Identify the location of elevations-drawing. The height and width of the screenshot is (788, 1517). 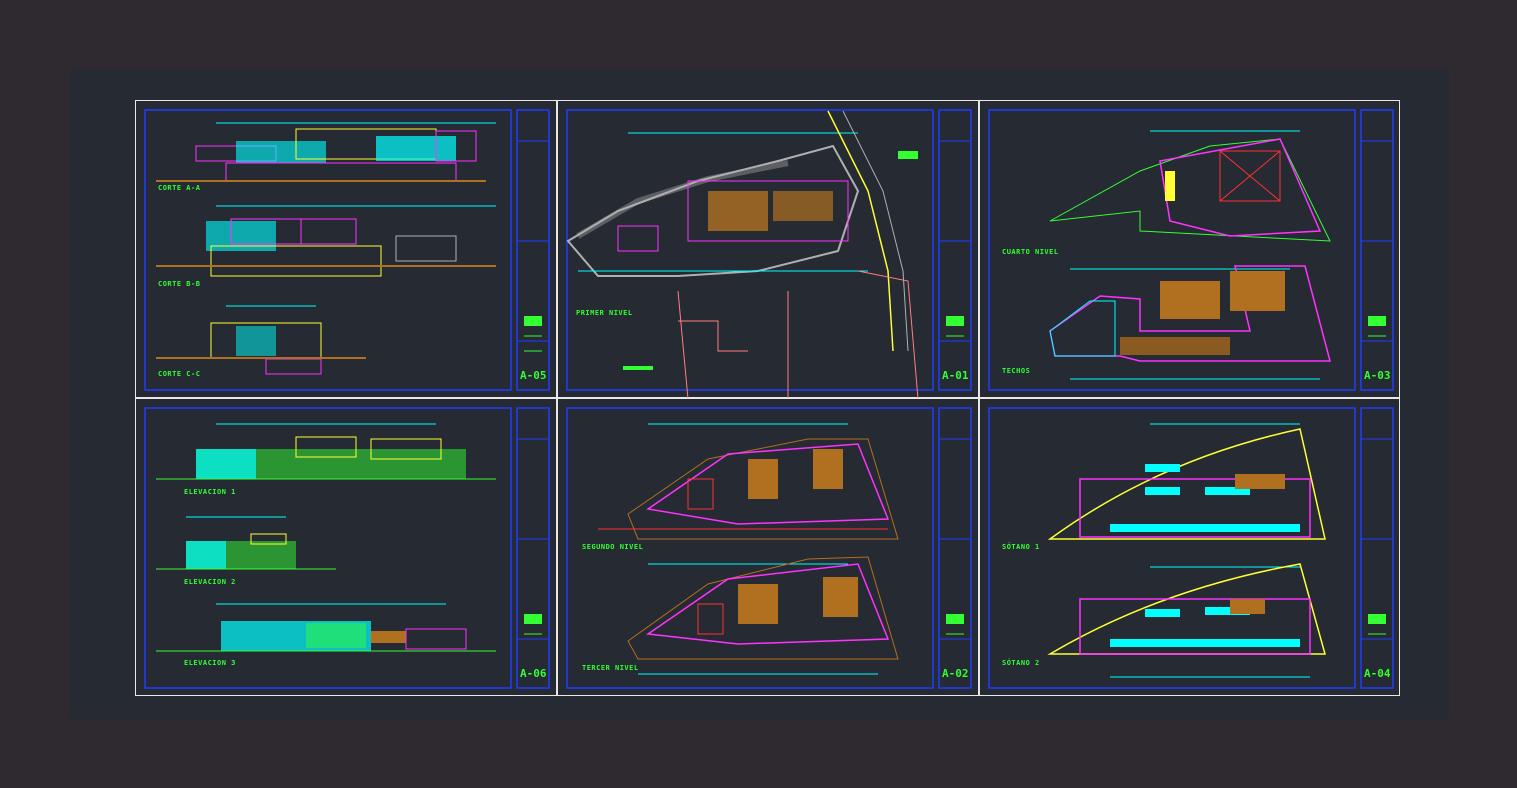
(347, 548).